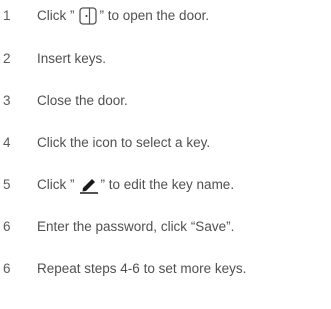  I want to click on step-1: 1 Click ” ” to open the door., so click(165, 16).